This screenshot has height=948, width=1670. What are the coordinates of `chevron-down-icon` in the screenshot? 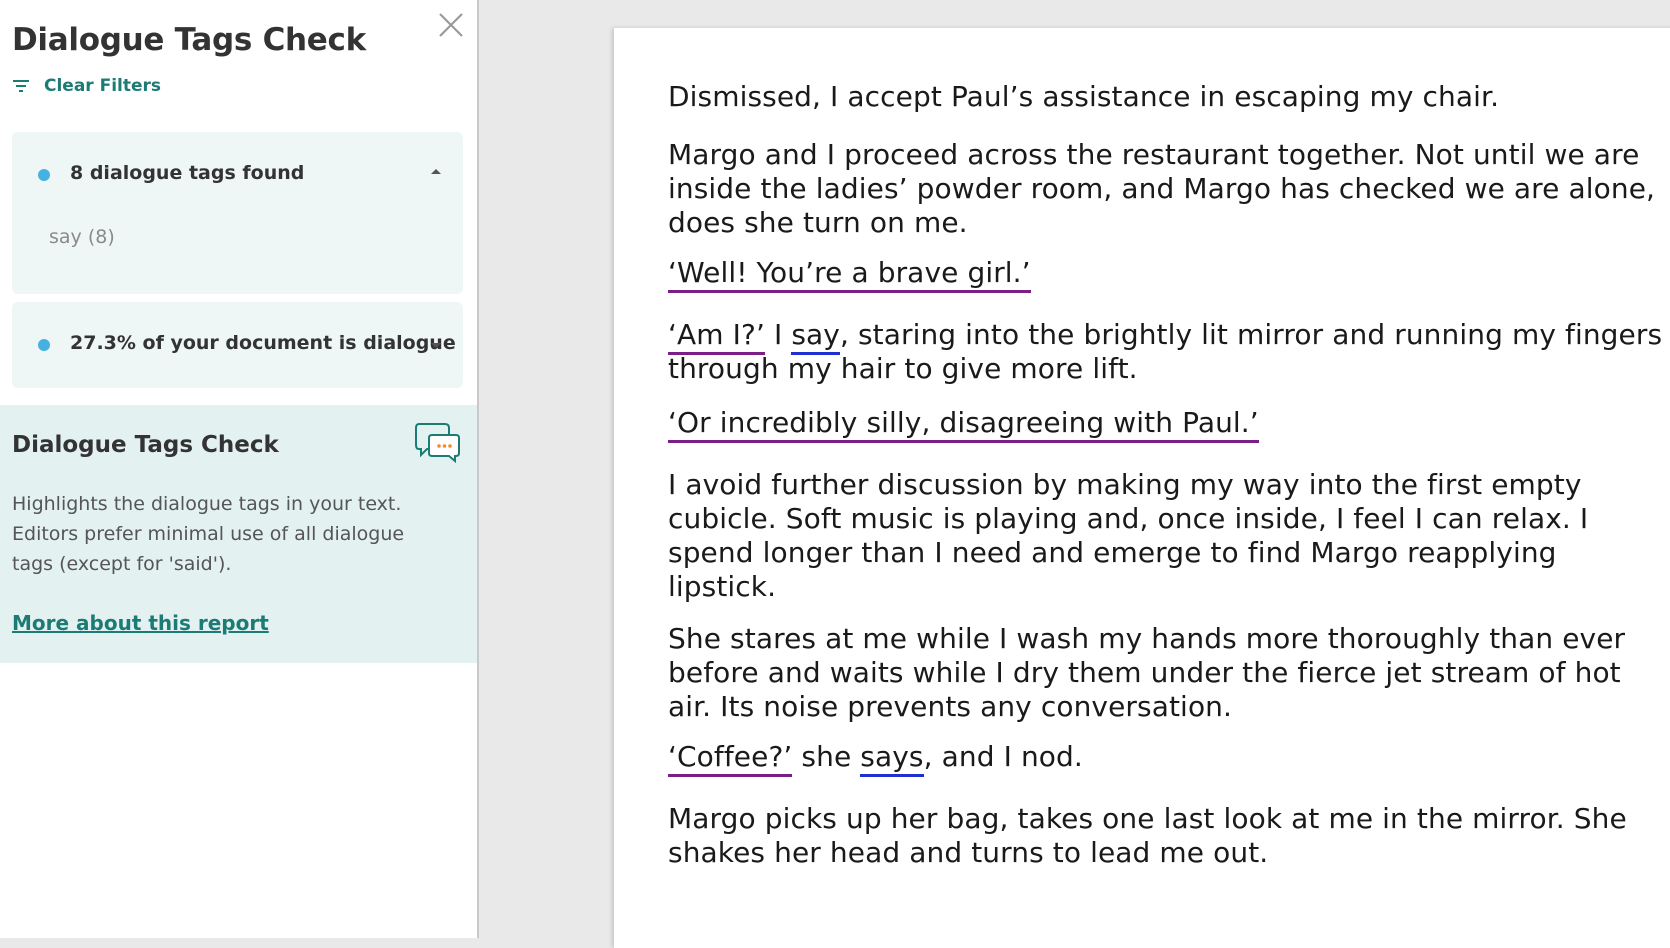 It's located at (436, 345).